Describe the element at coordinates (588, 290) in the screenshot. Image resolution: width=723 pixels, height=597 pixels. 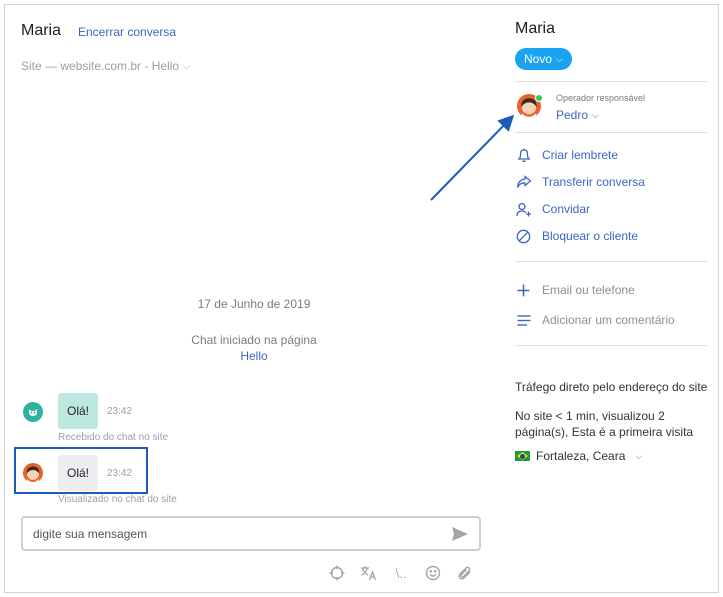
I see `meta-action-label: Email ou telefone` at that location.